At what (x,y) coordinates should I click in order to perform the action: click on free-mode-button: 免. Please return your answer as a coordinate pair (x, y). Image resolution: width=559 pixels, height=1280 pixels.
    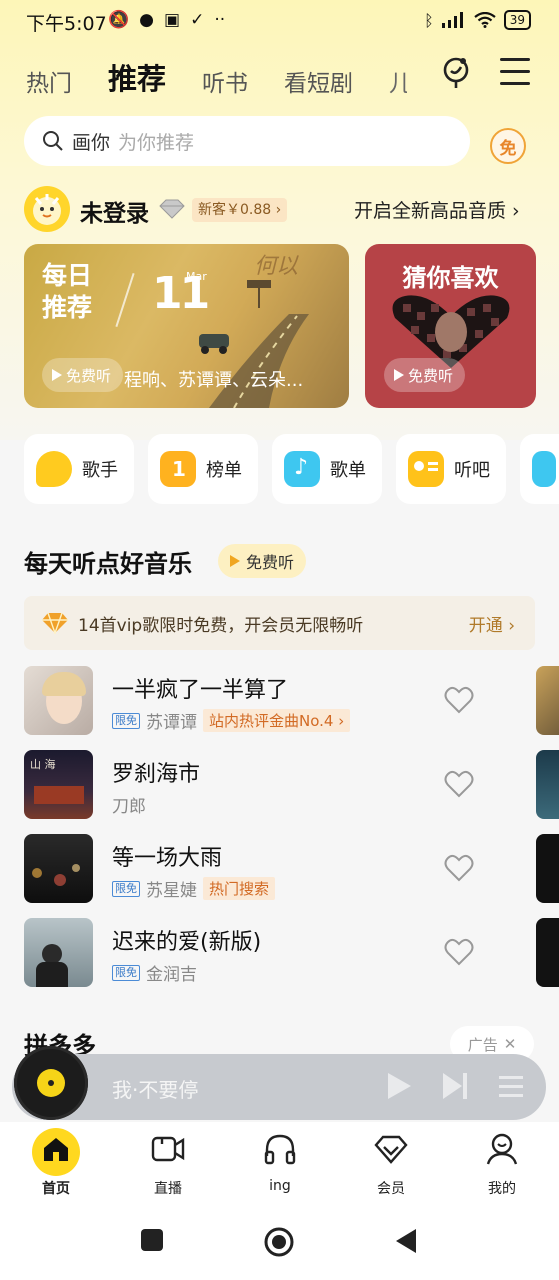
    Looking at the image, I should click on (508, 146).